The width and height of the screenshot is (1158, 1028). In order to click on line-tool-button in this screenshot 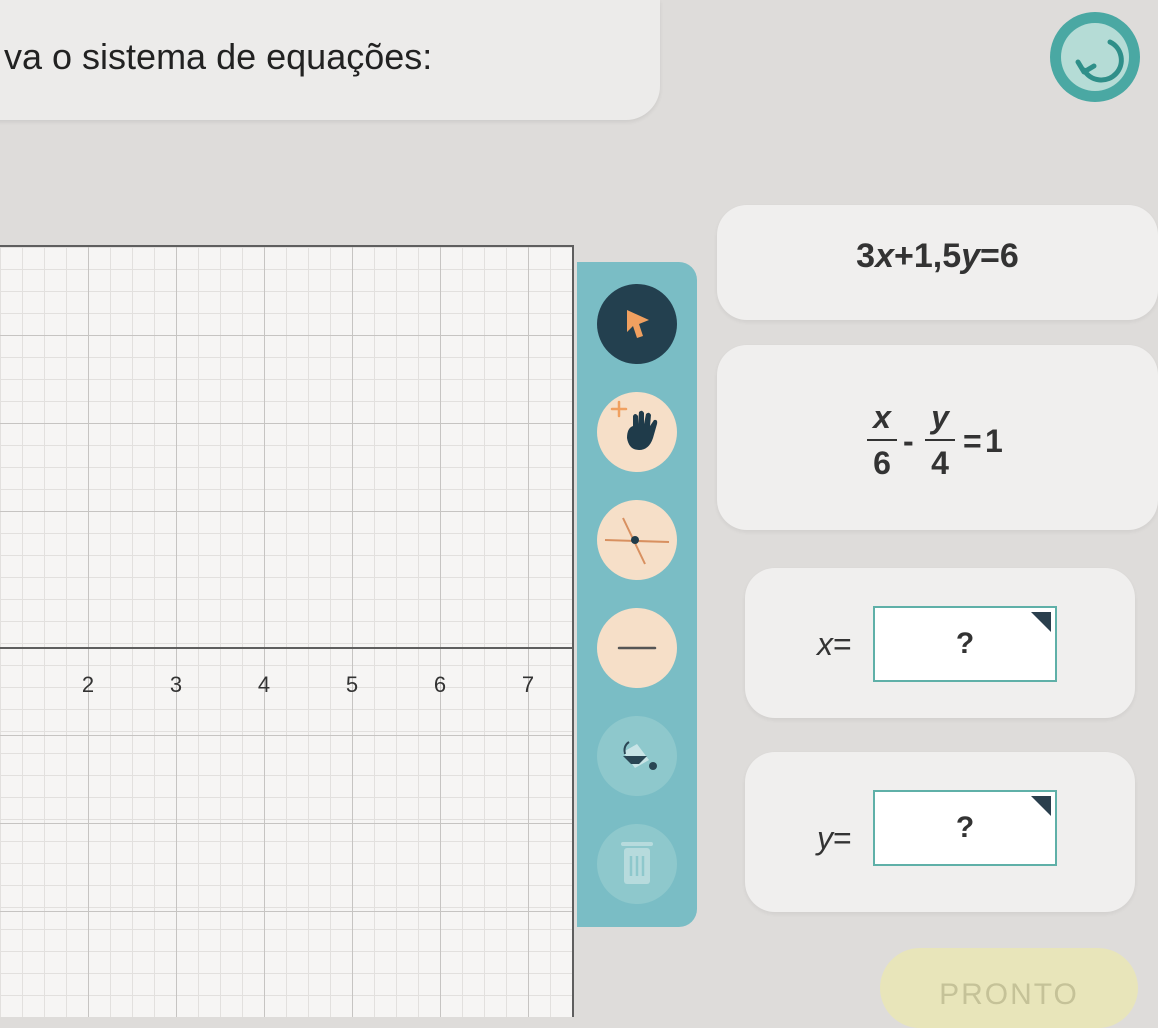, I will do `click(637, 648)`.